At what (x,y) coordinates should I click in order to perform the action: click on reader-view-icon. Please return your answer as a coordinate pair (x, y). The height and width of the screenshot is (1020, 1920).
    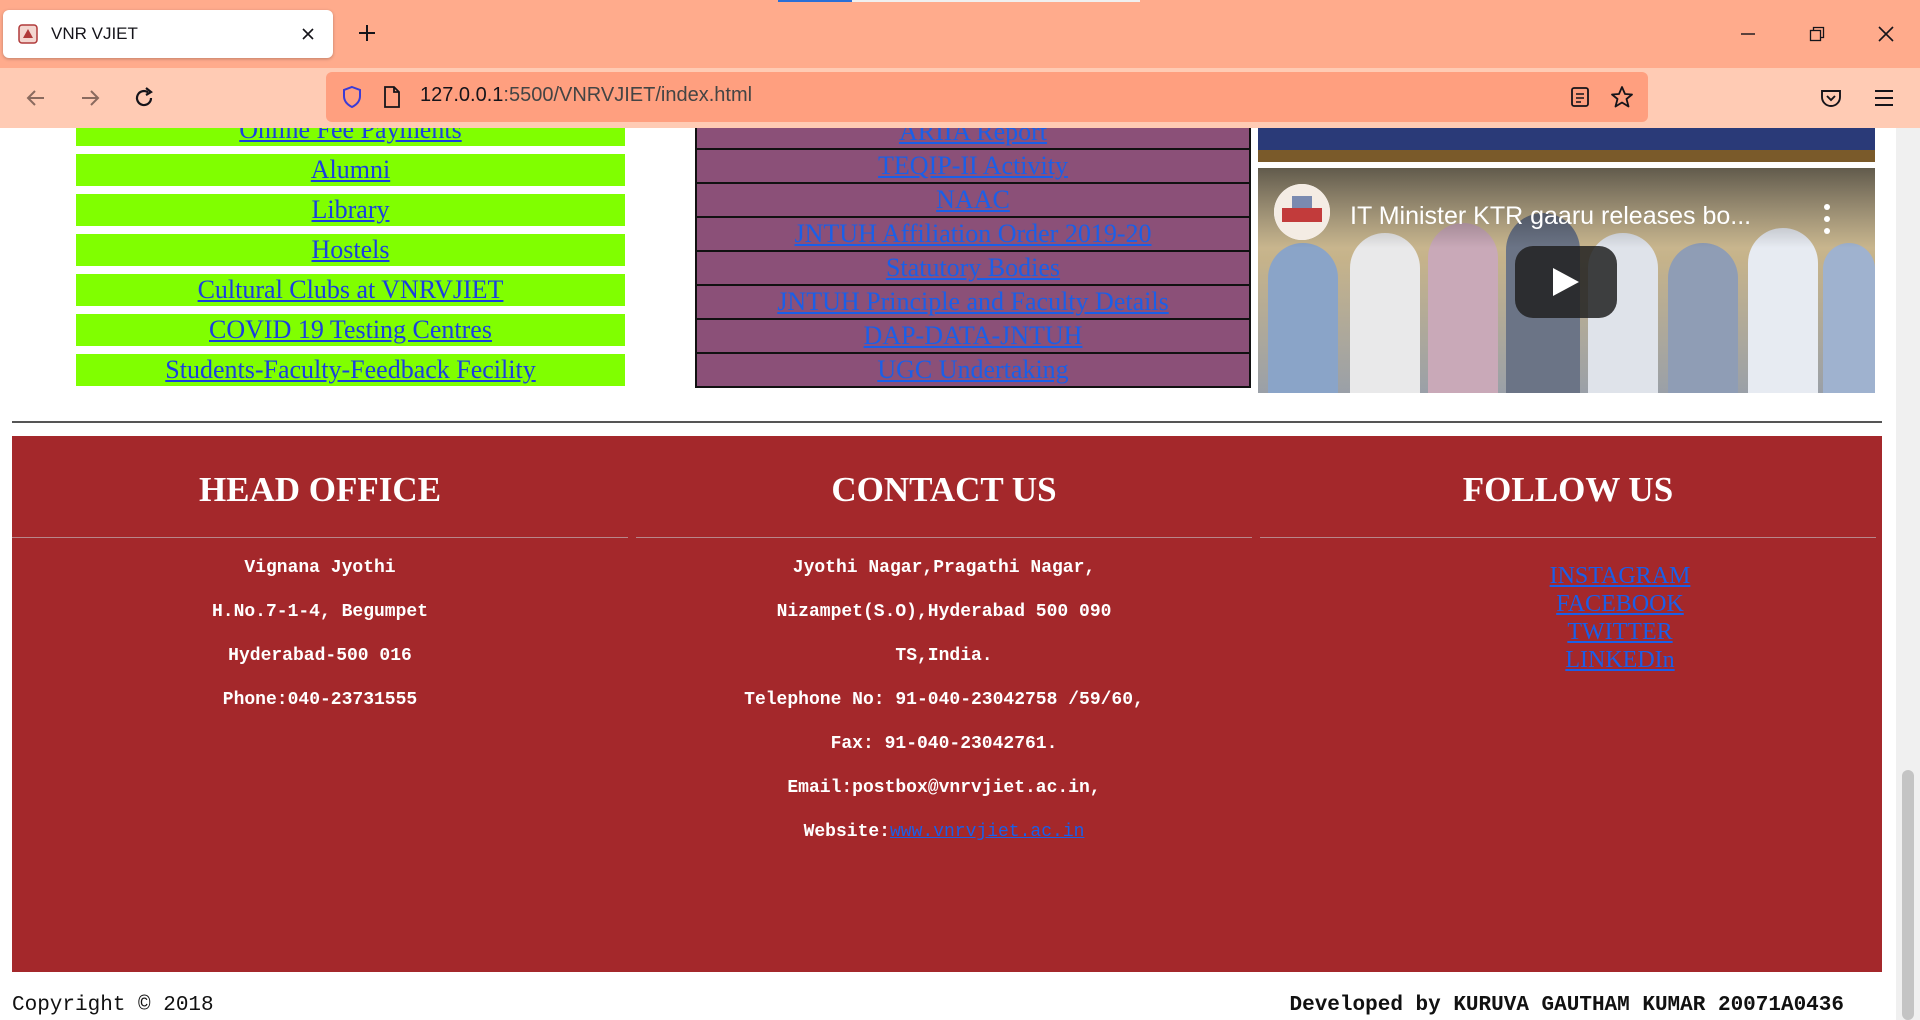
    Looking at the image, I should click on (1580, 97).